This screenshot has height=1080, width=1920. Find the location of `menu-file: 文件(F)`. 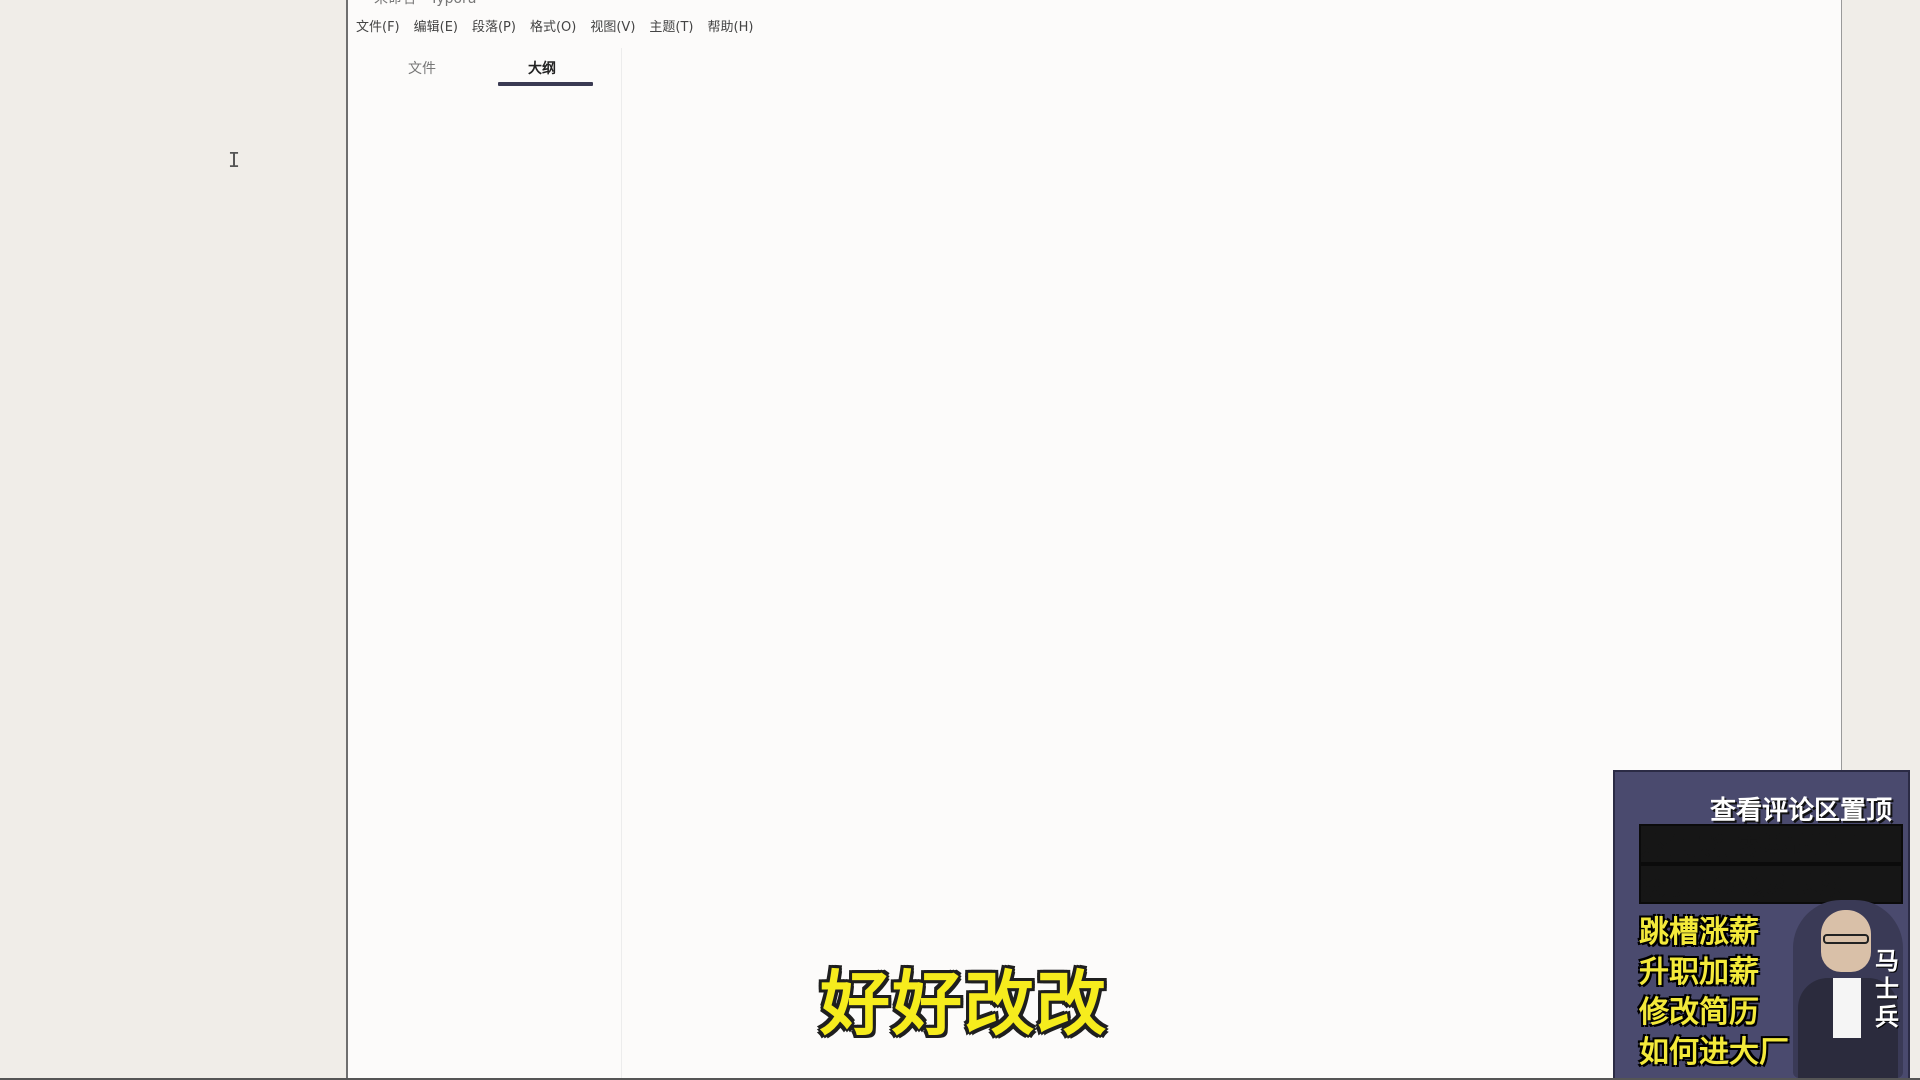

menu-file: 文件(F) is located at coordinates (378, 27).